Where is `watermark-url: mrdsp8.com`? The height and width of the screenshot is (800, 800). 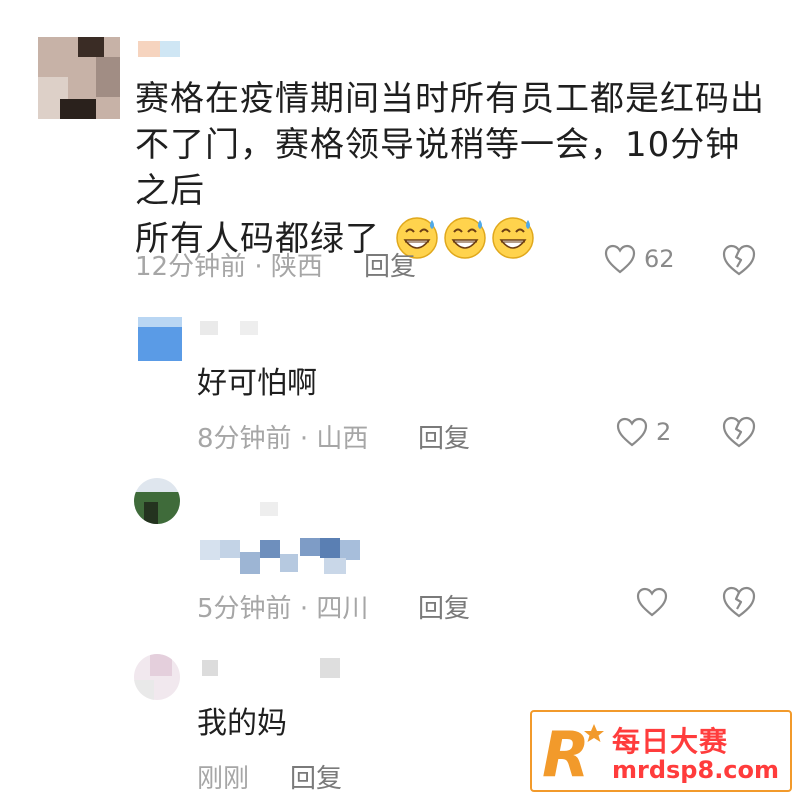 watermark-url: mrdsp8.com is located at coordinates (696, 770).